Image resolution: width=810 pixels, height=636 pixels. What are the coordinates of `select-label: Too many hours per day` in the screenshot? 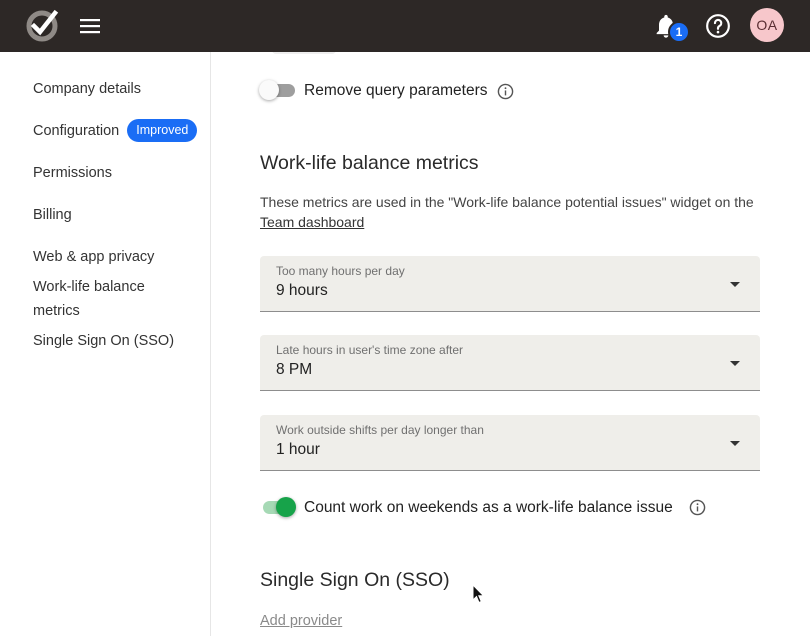 It's located at (340, 271).